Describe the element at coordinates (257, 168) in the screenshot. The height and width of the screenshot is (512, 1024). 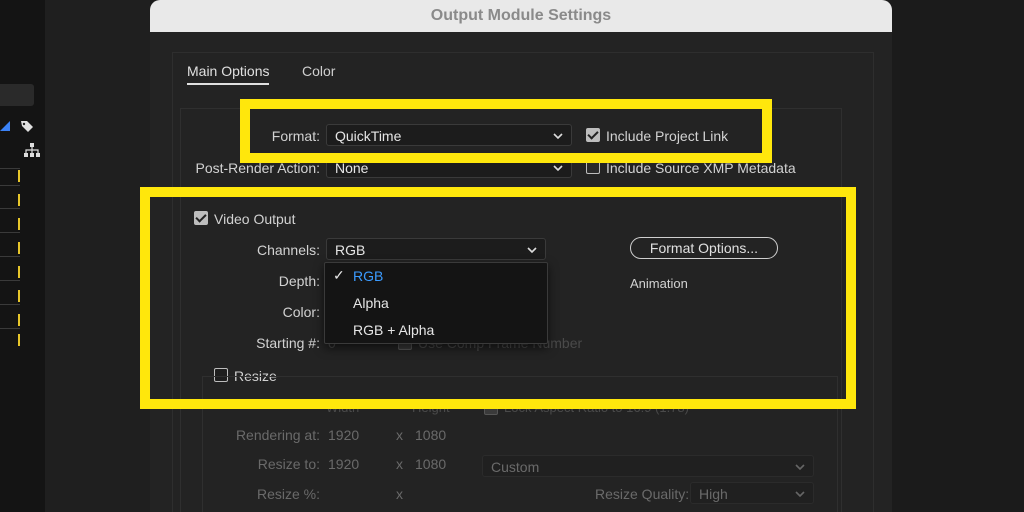
I see `post-render-label: Post-Render Action:` at that location.